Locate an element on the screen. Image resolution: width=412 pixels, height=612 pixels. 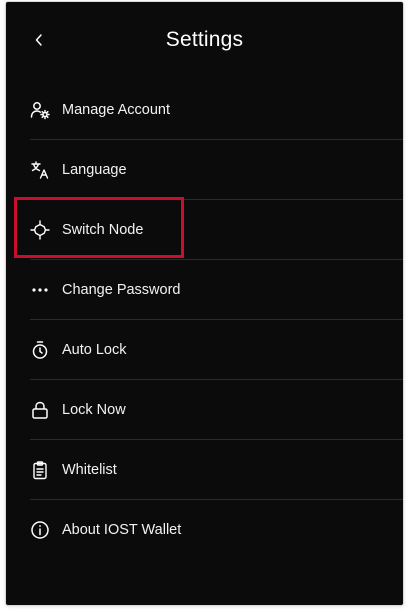
info-icon is located at coordinates (40, 530).